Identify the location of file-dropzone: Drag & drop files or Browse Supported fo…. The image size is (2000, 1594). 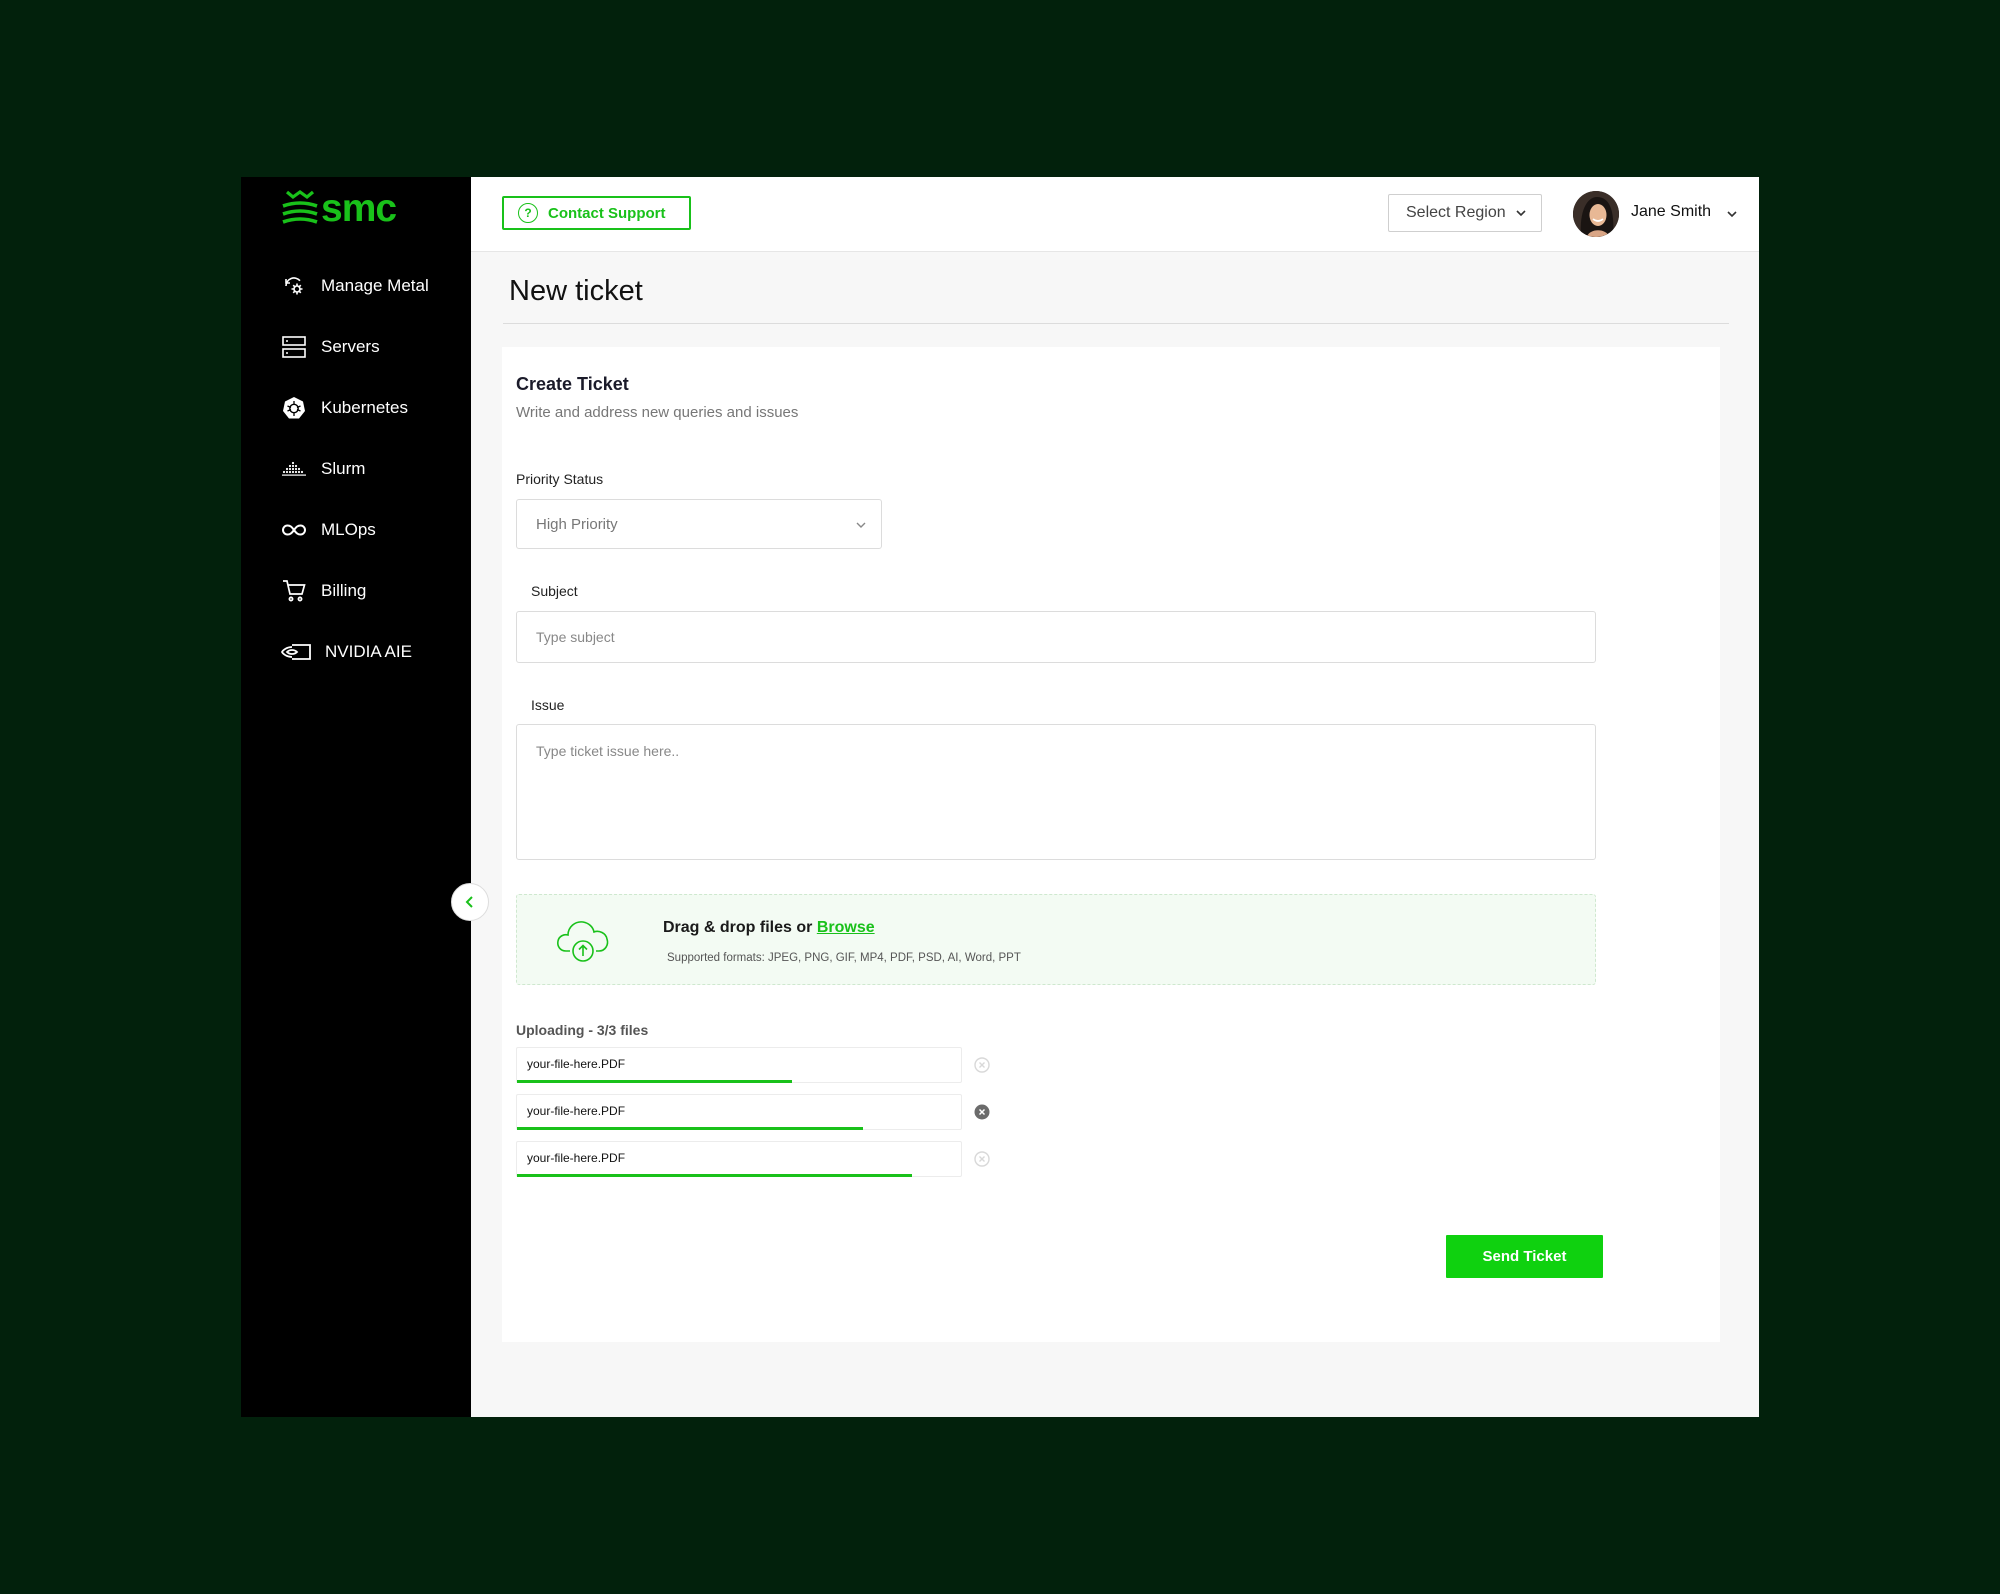
(1056, 939).